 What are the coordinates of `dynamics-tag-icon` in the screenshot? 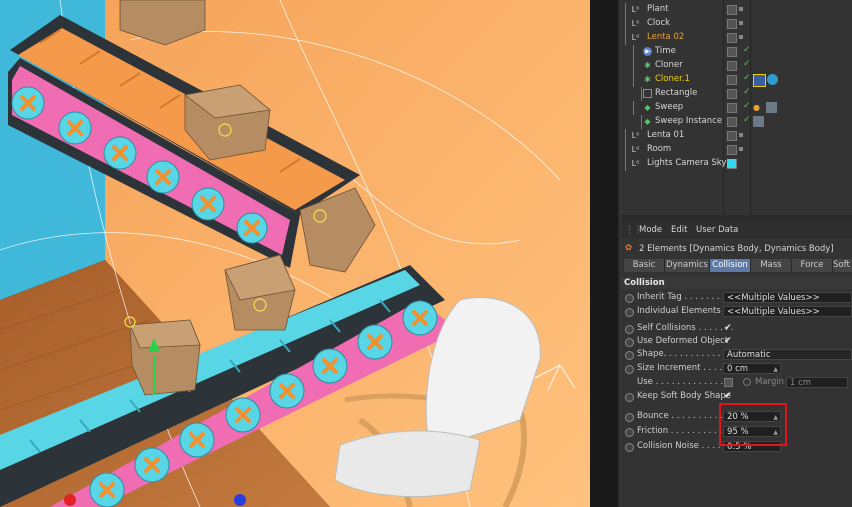 It's located at (772, 79).